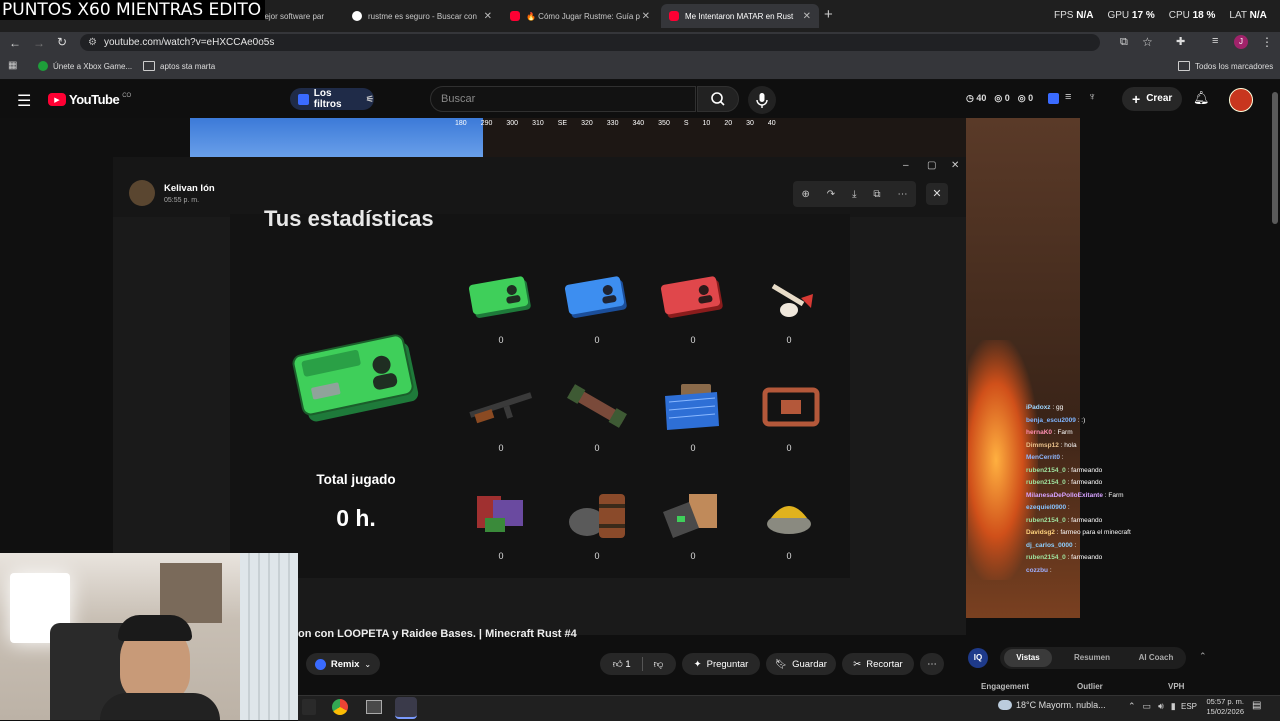  What do you see at coordinates (1101, 496) in the screenshot?
I see `chat-message: MilanesaDePolloExitante : Farm` at bounding box center [1101, 496].